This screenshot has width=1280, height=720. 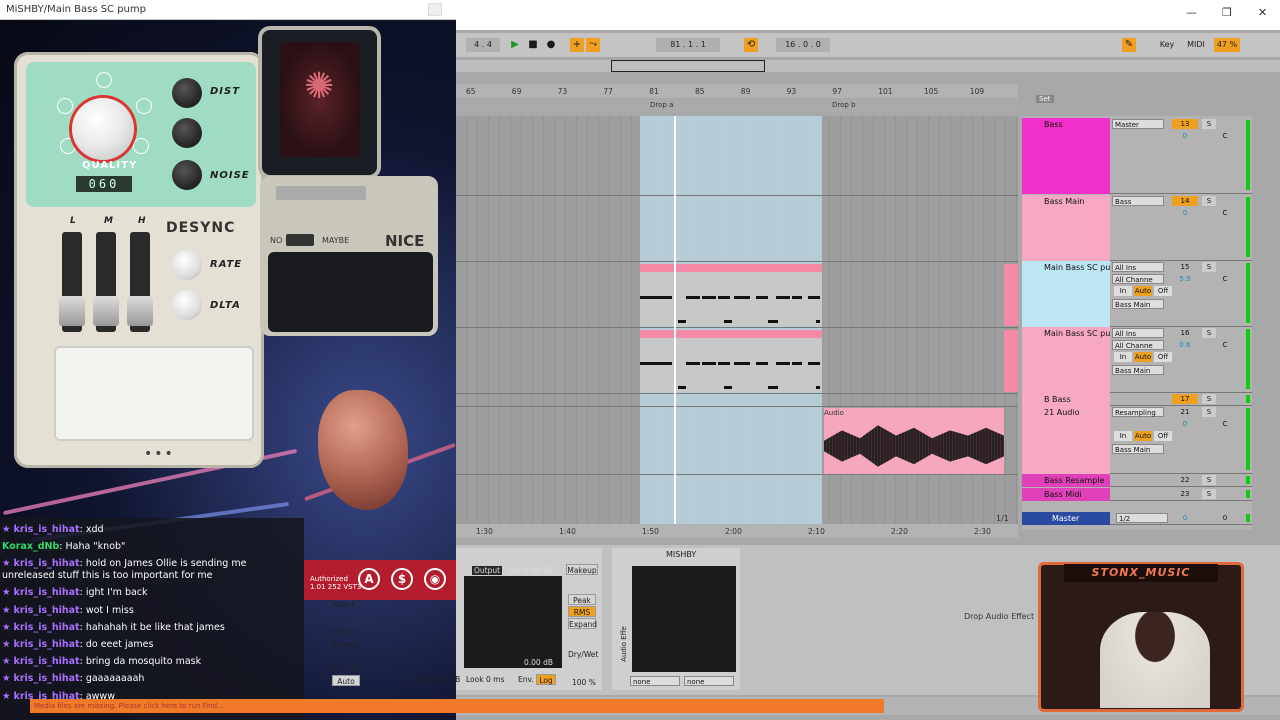 I want to click on track-name: 21 Audio, so click(x=1061, y=412).